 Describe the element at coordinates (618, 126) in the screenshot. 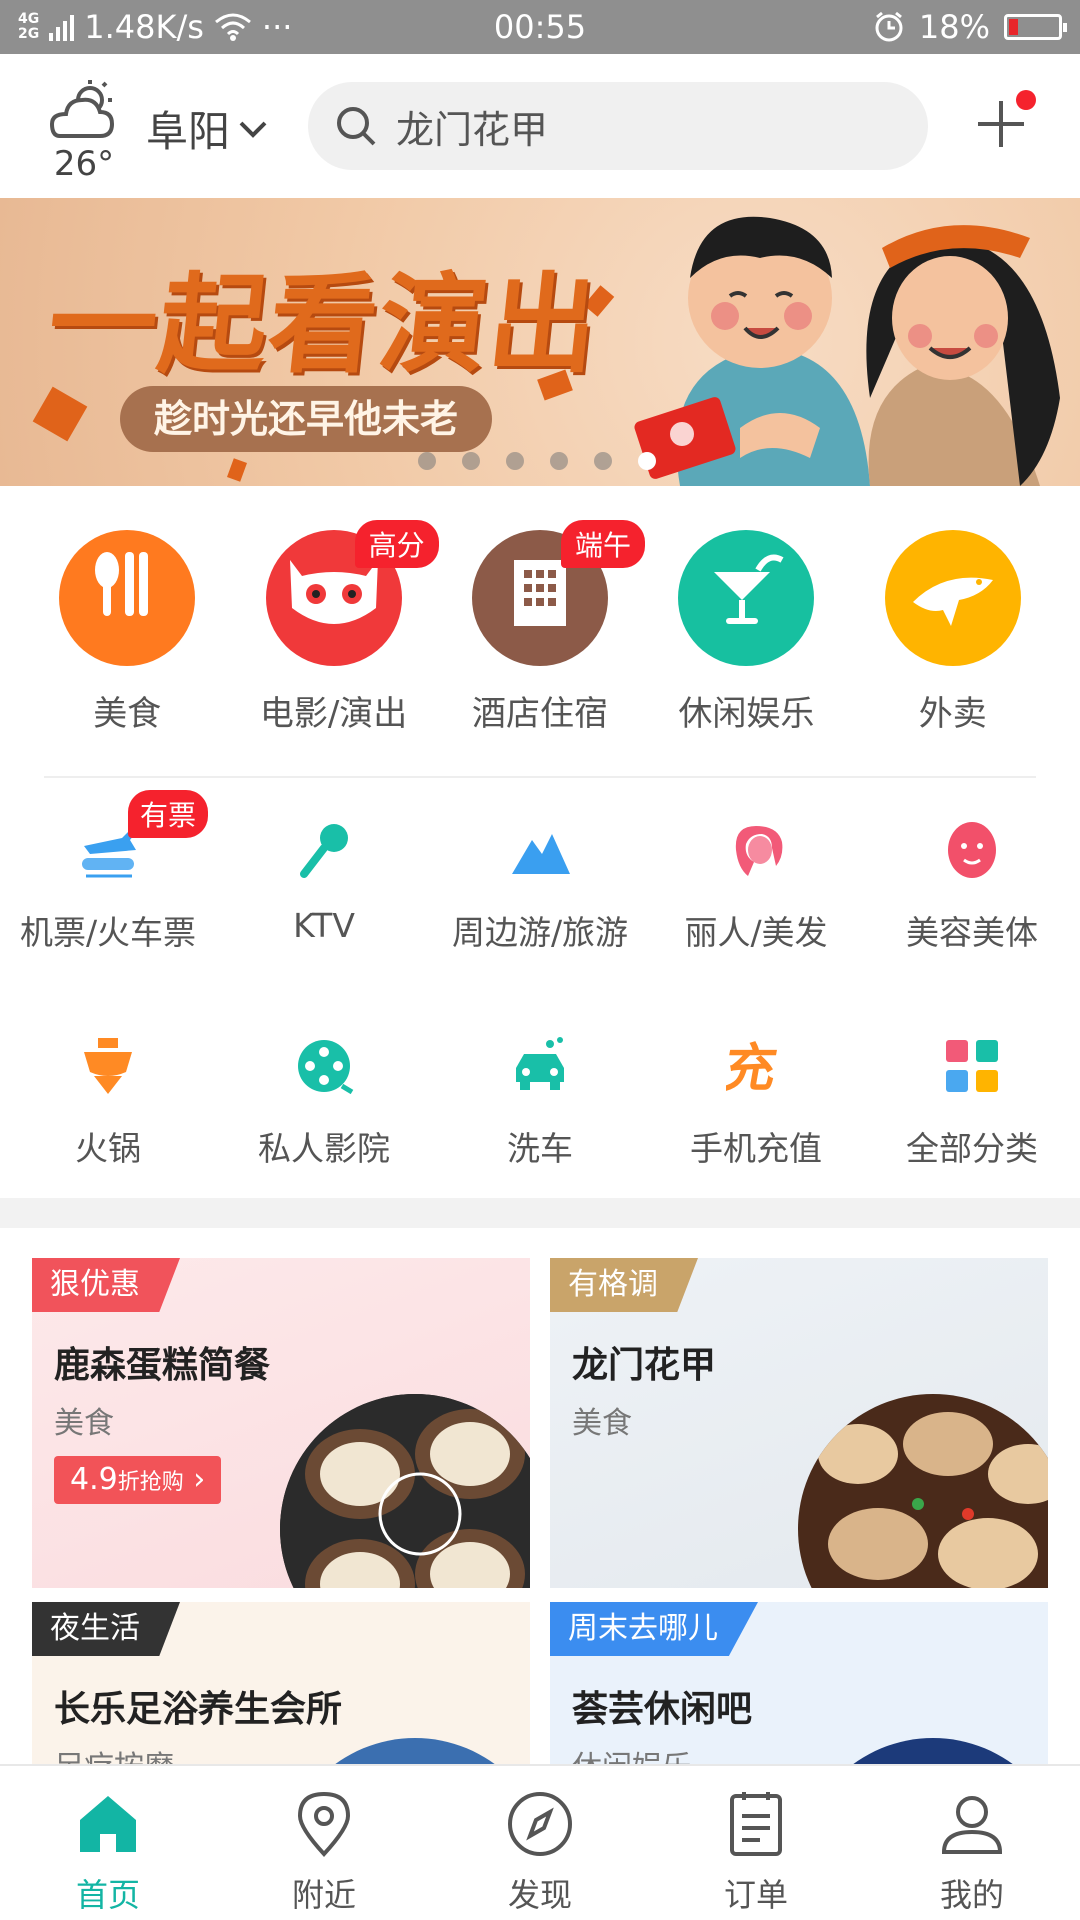

I see `search-bar: 龙门花甲` at that location.